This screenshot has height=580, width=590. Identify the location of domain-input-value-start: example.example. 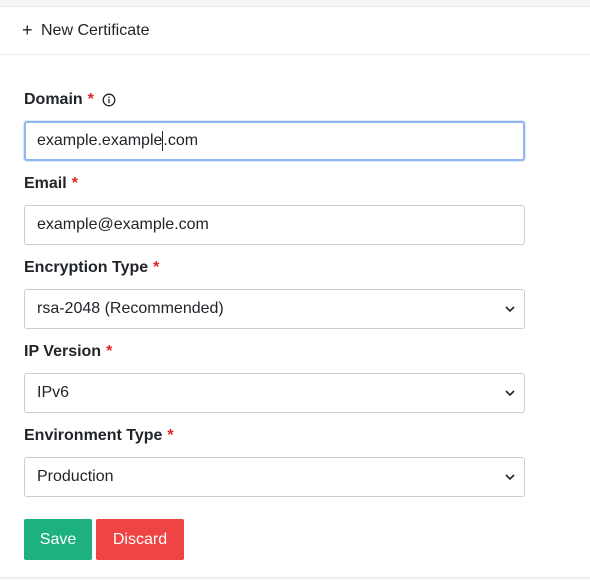
(100, 140).